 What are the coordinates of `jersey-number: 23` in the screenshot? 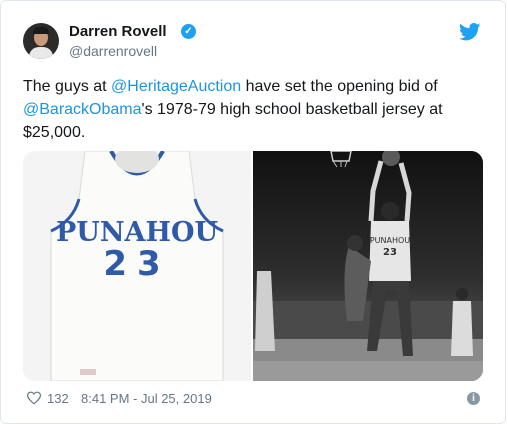 It's located at (136, 264).